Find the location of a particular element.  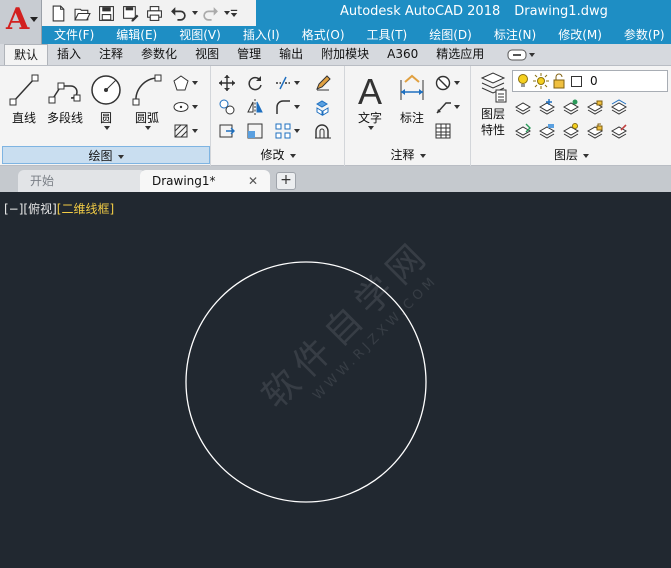

draw-panel-title: 绘图 is located at coordinates (106, 155).